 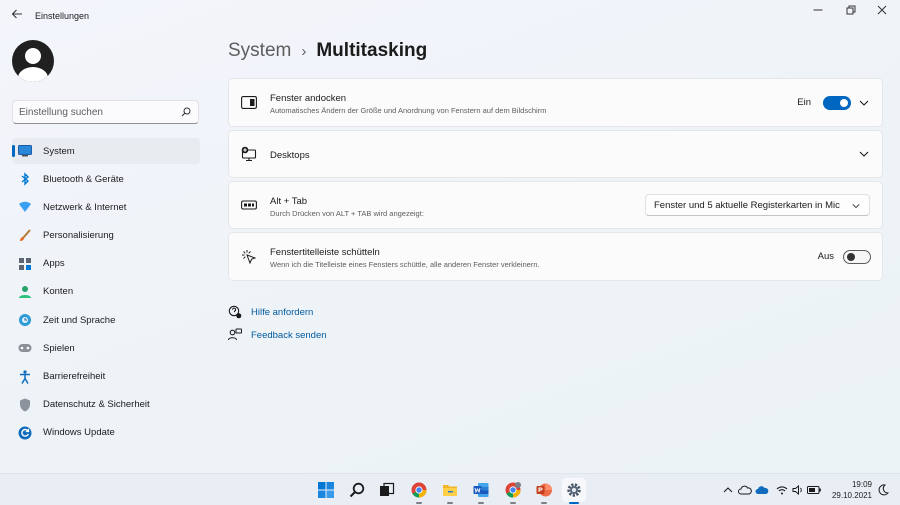 What do you see at coordinates (450, 16) in the screenshot?
I see `title-bar: Einstellungen` at bounding box center [450, 16].